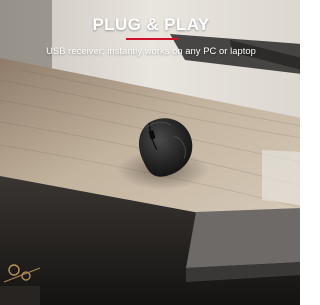 The width and height of the screenshot is (320, 305). What do you see at coordinates (151, 24) in the screenshot?
I see `banner-headline: PLUG & PLAY` at bounding box center [151, 24].